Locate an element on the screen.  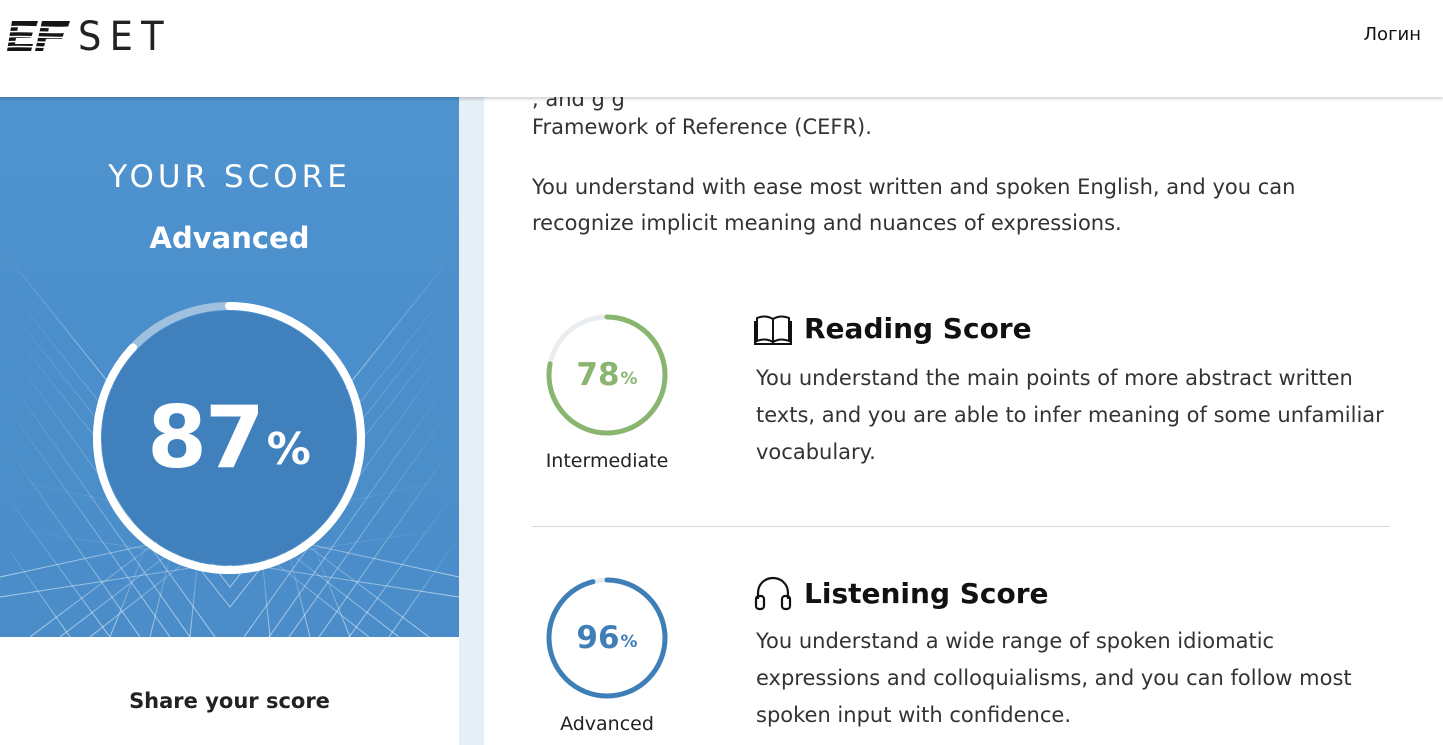
logo-text: SET is located at coordinates (125, 37).